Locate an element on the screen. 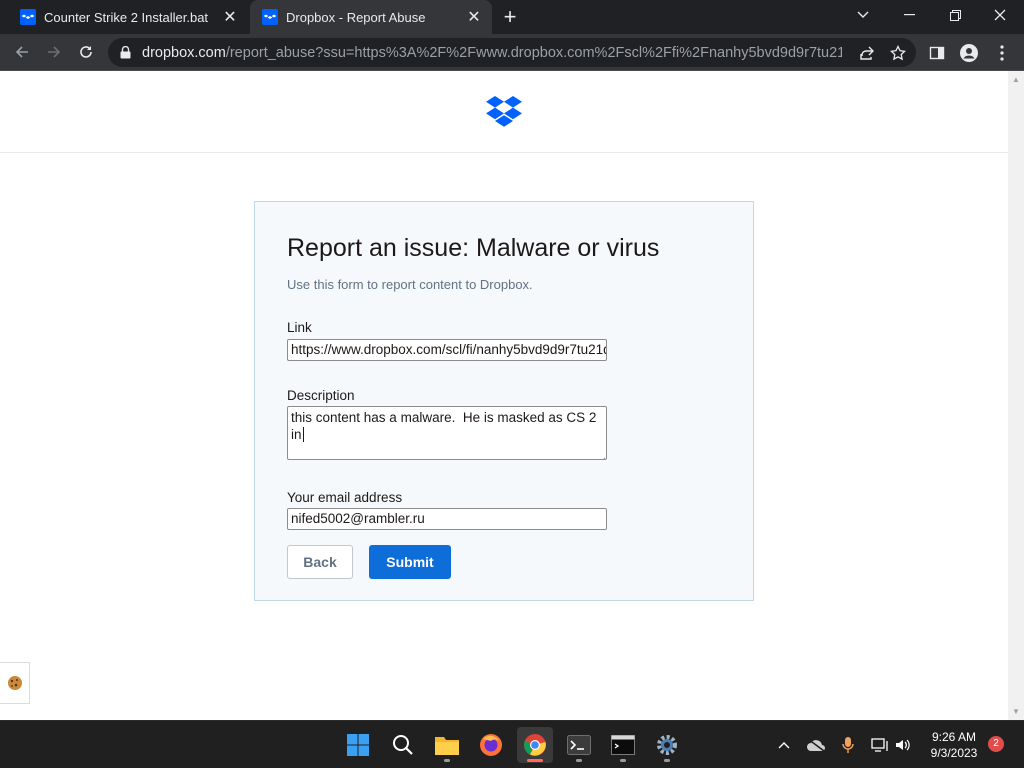  scroll-up-icon: ▲ is located at coordinates (1016, 79).